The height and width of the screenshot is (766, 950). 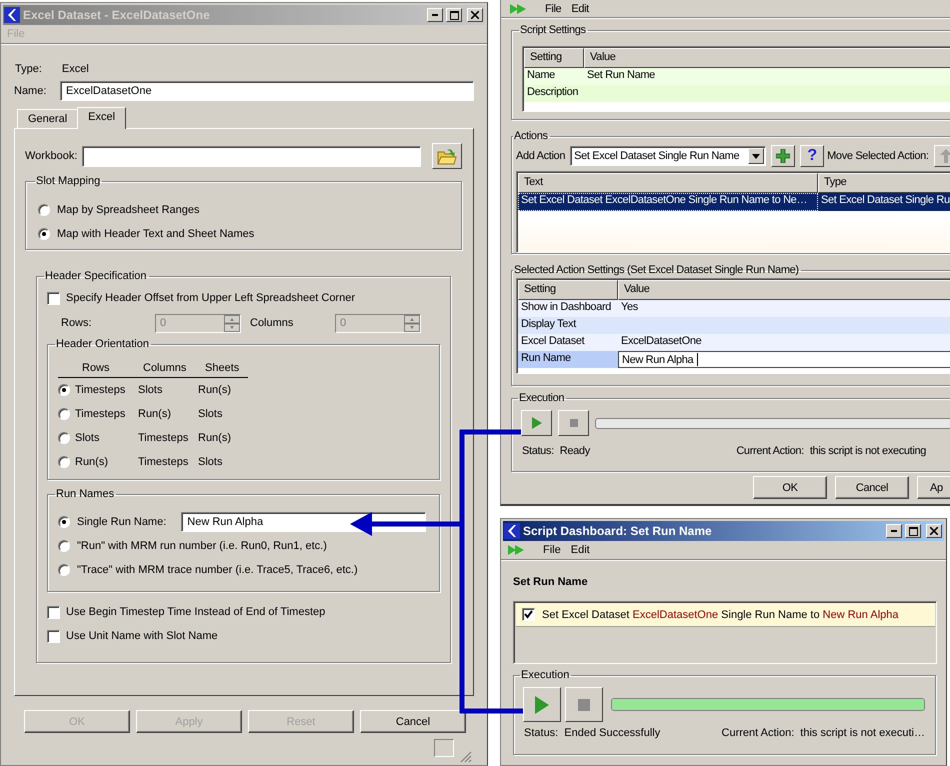 What do you see at coordinates (885, 200) in the screenshot?
I see `table-cell-text: Set Excel Dataset Single Ru` at bounding box center [885, 200].